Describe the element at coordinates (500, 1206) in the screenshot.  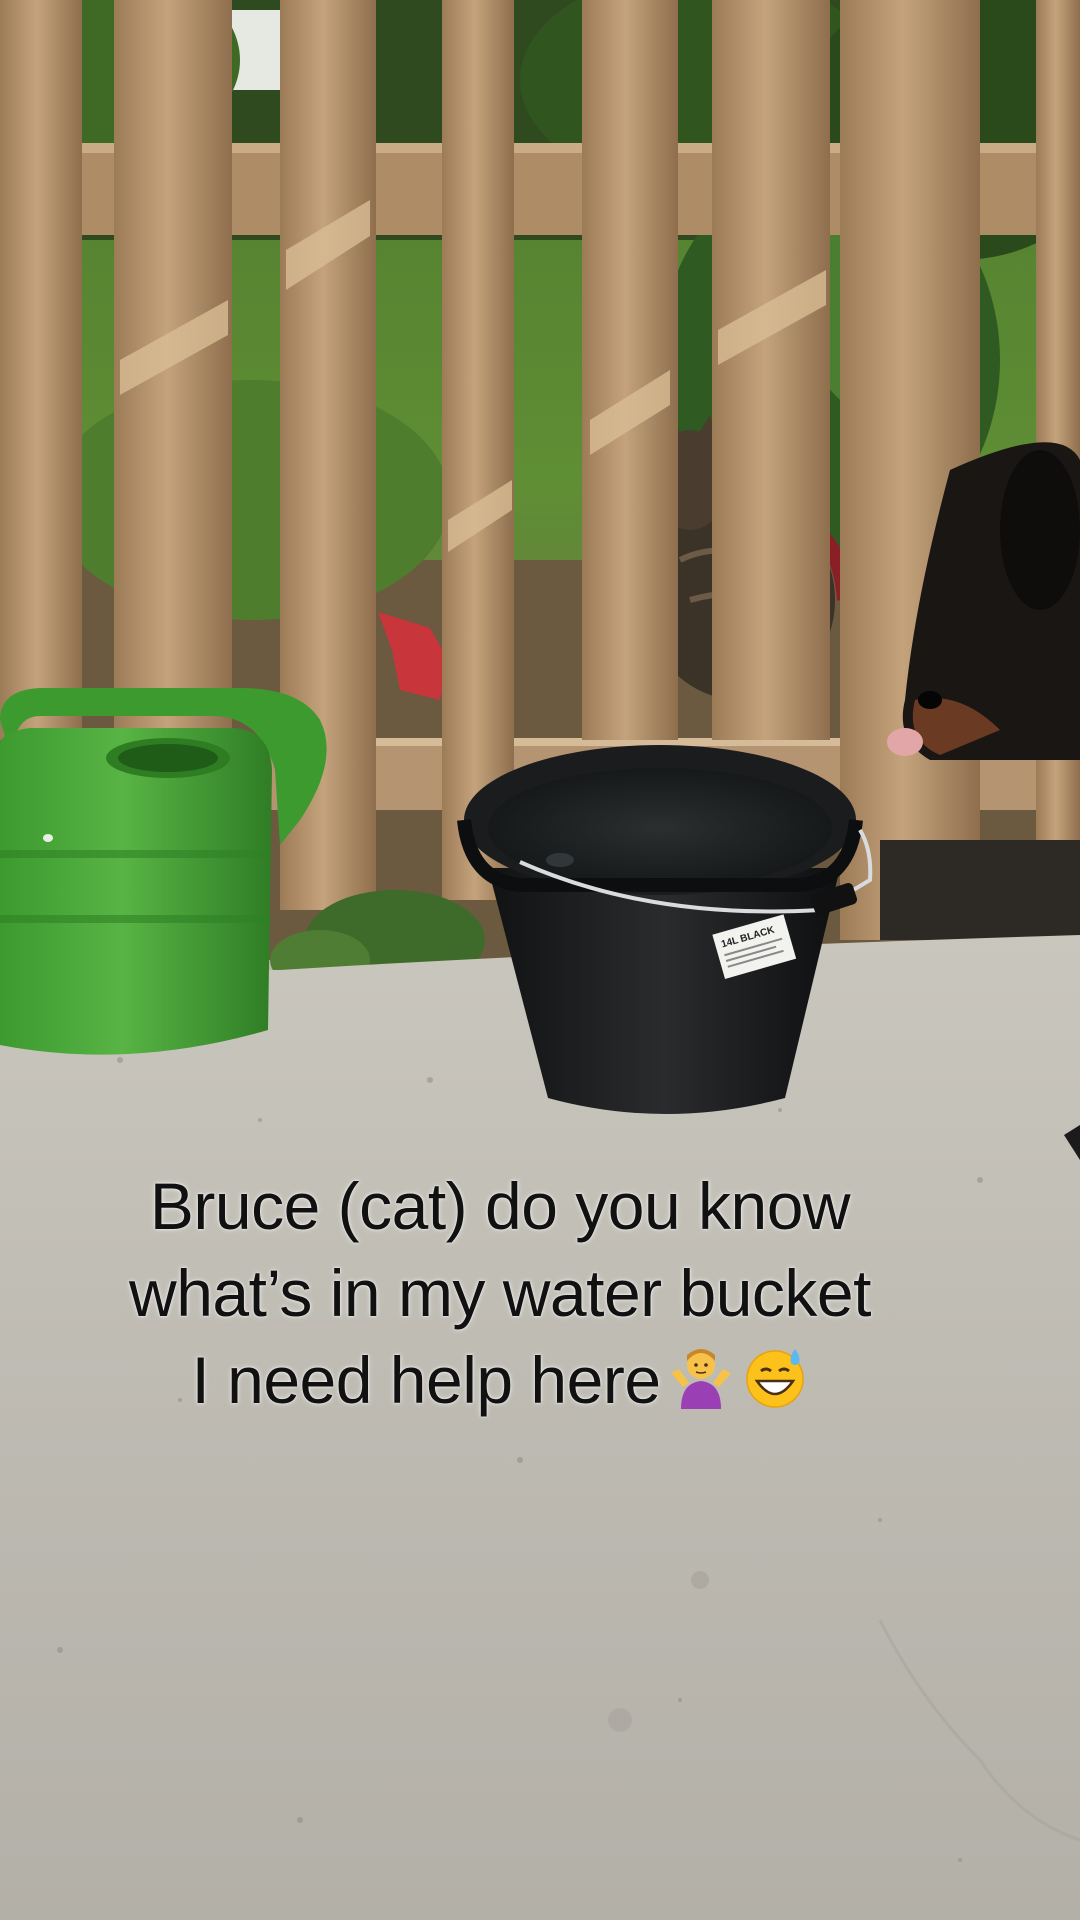
I see `caption-line-1: Bruce (cat) do you know` at that location.